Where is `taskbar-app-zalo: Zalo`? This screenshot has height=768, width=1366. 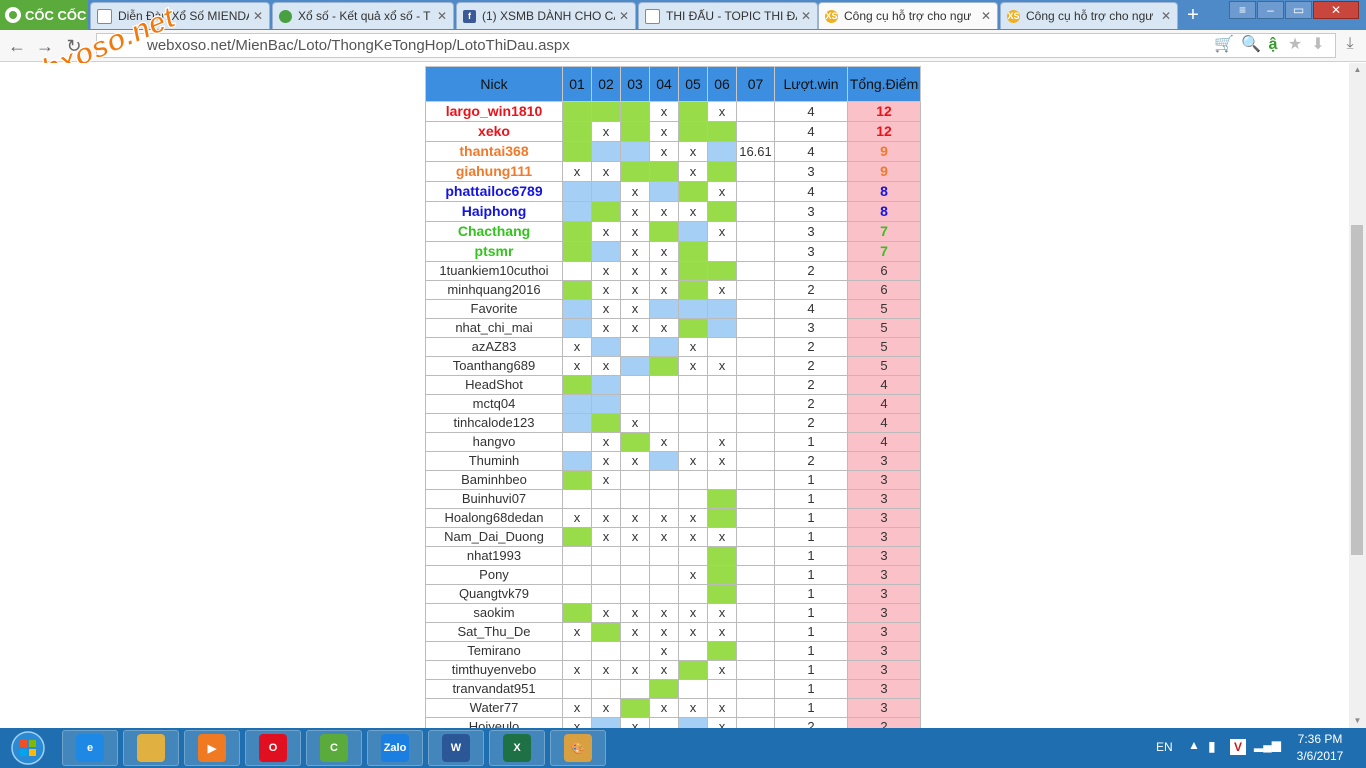 taskbar-app-zalo: Zalo is located at coordinates (395, 748).